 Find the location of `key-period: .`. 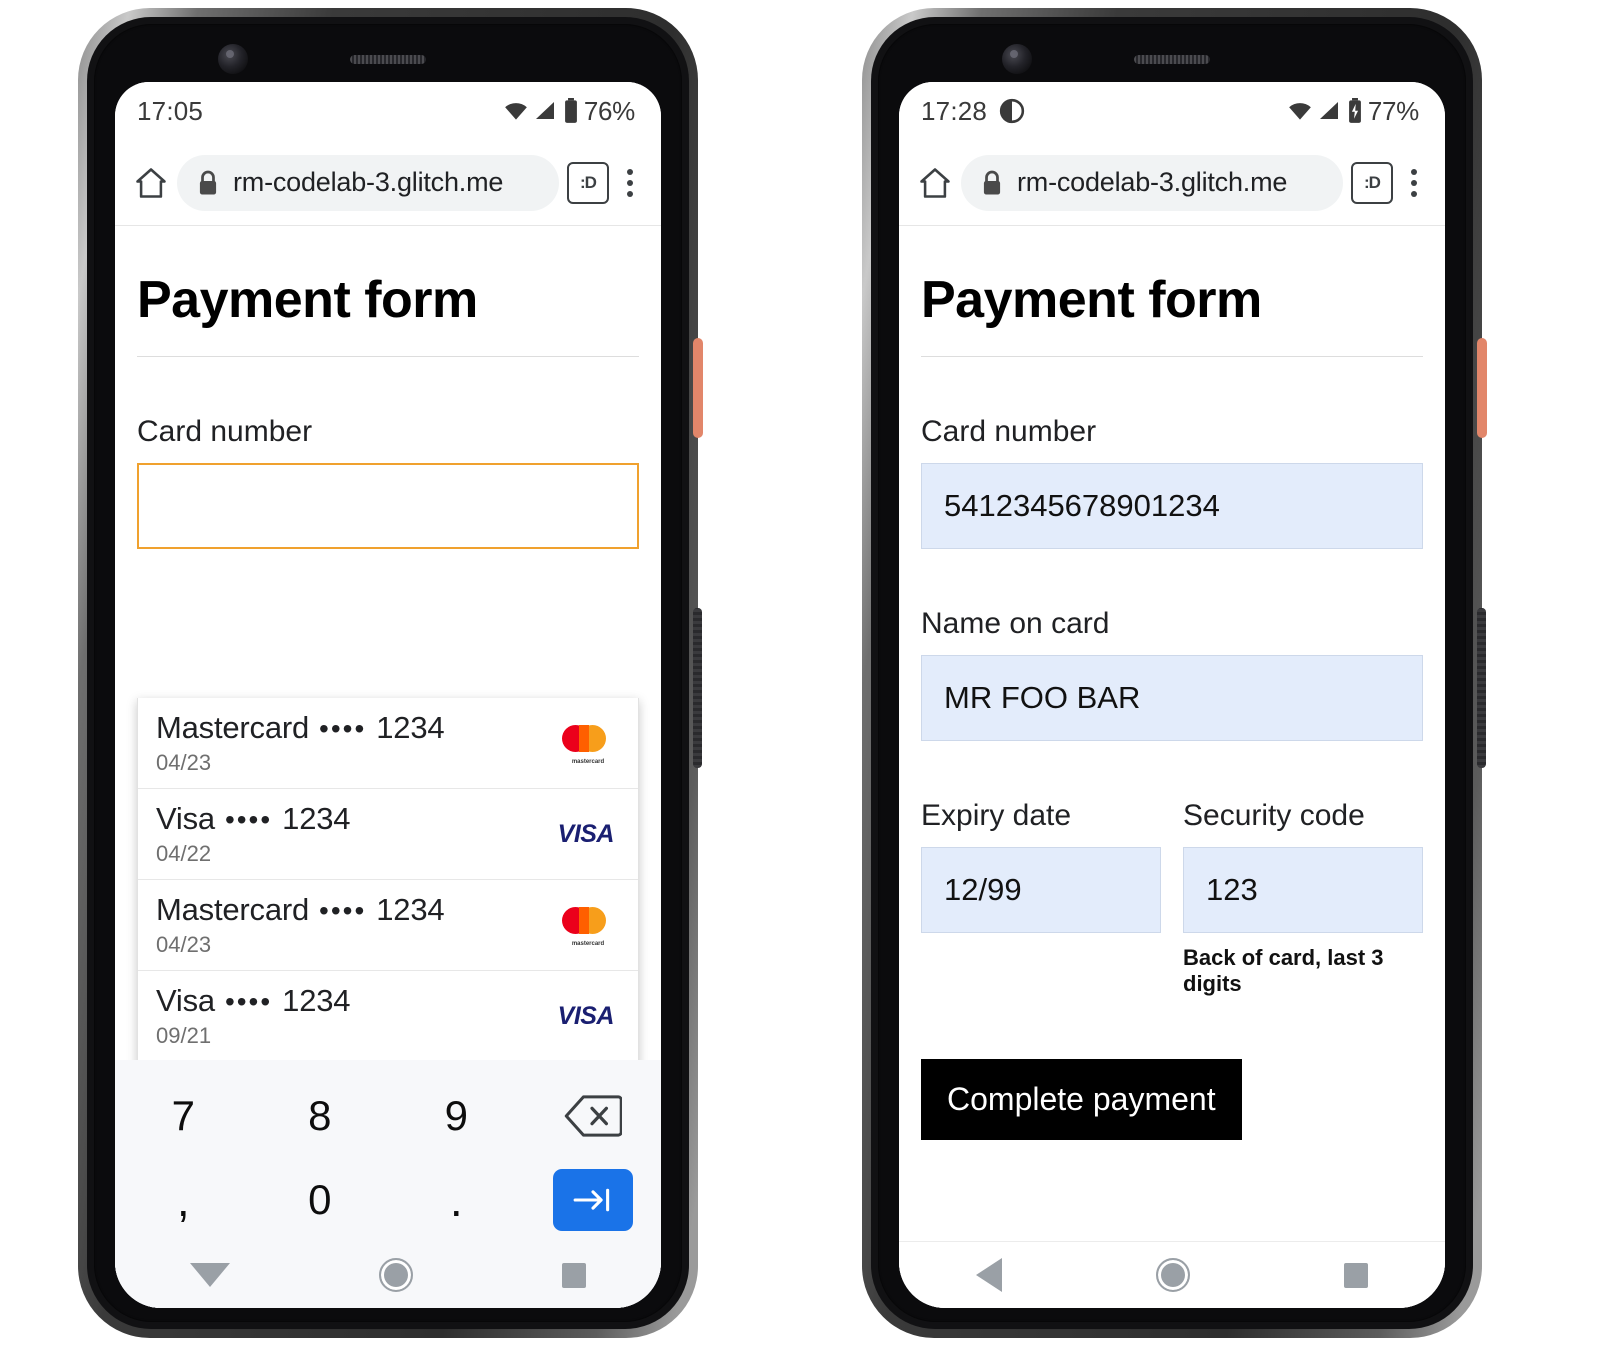

key-period: . is located at coordinates (456, 1200).